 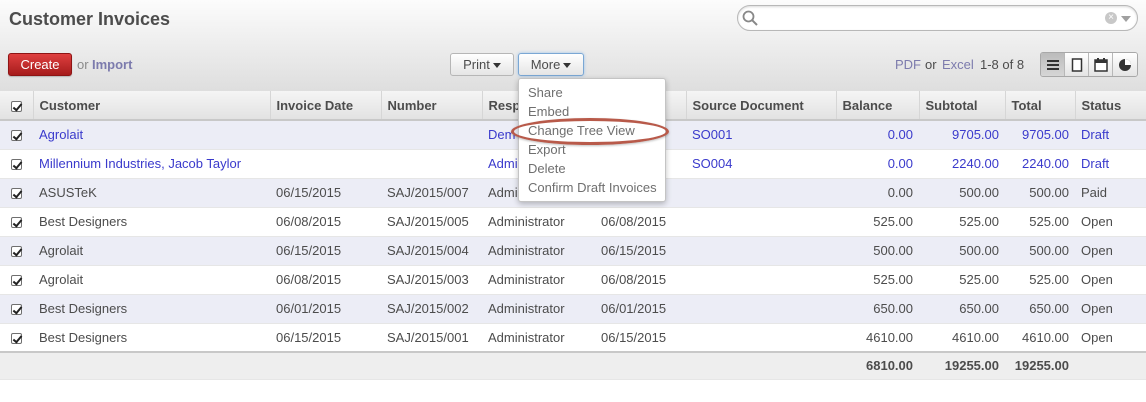 I want to click on cell-balance: 650.00, so click(x=877, y=309).